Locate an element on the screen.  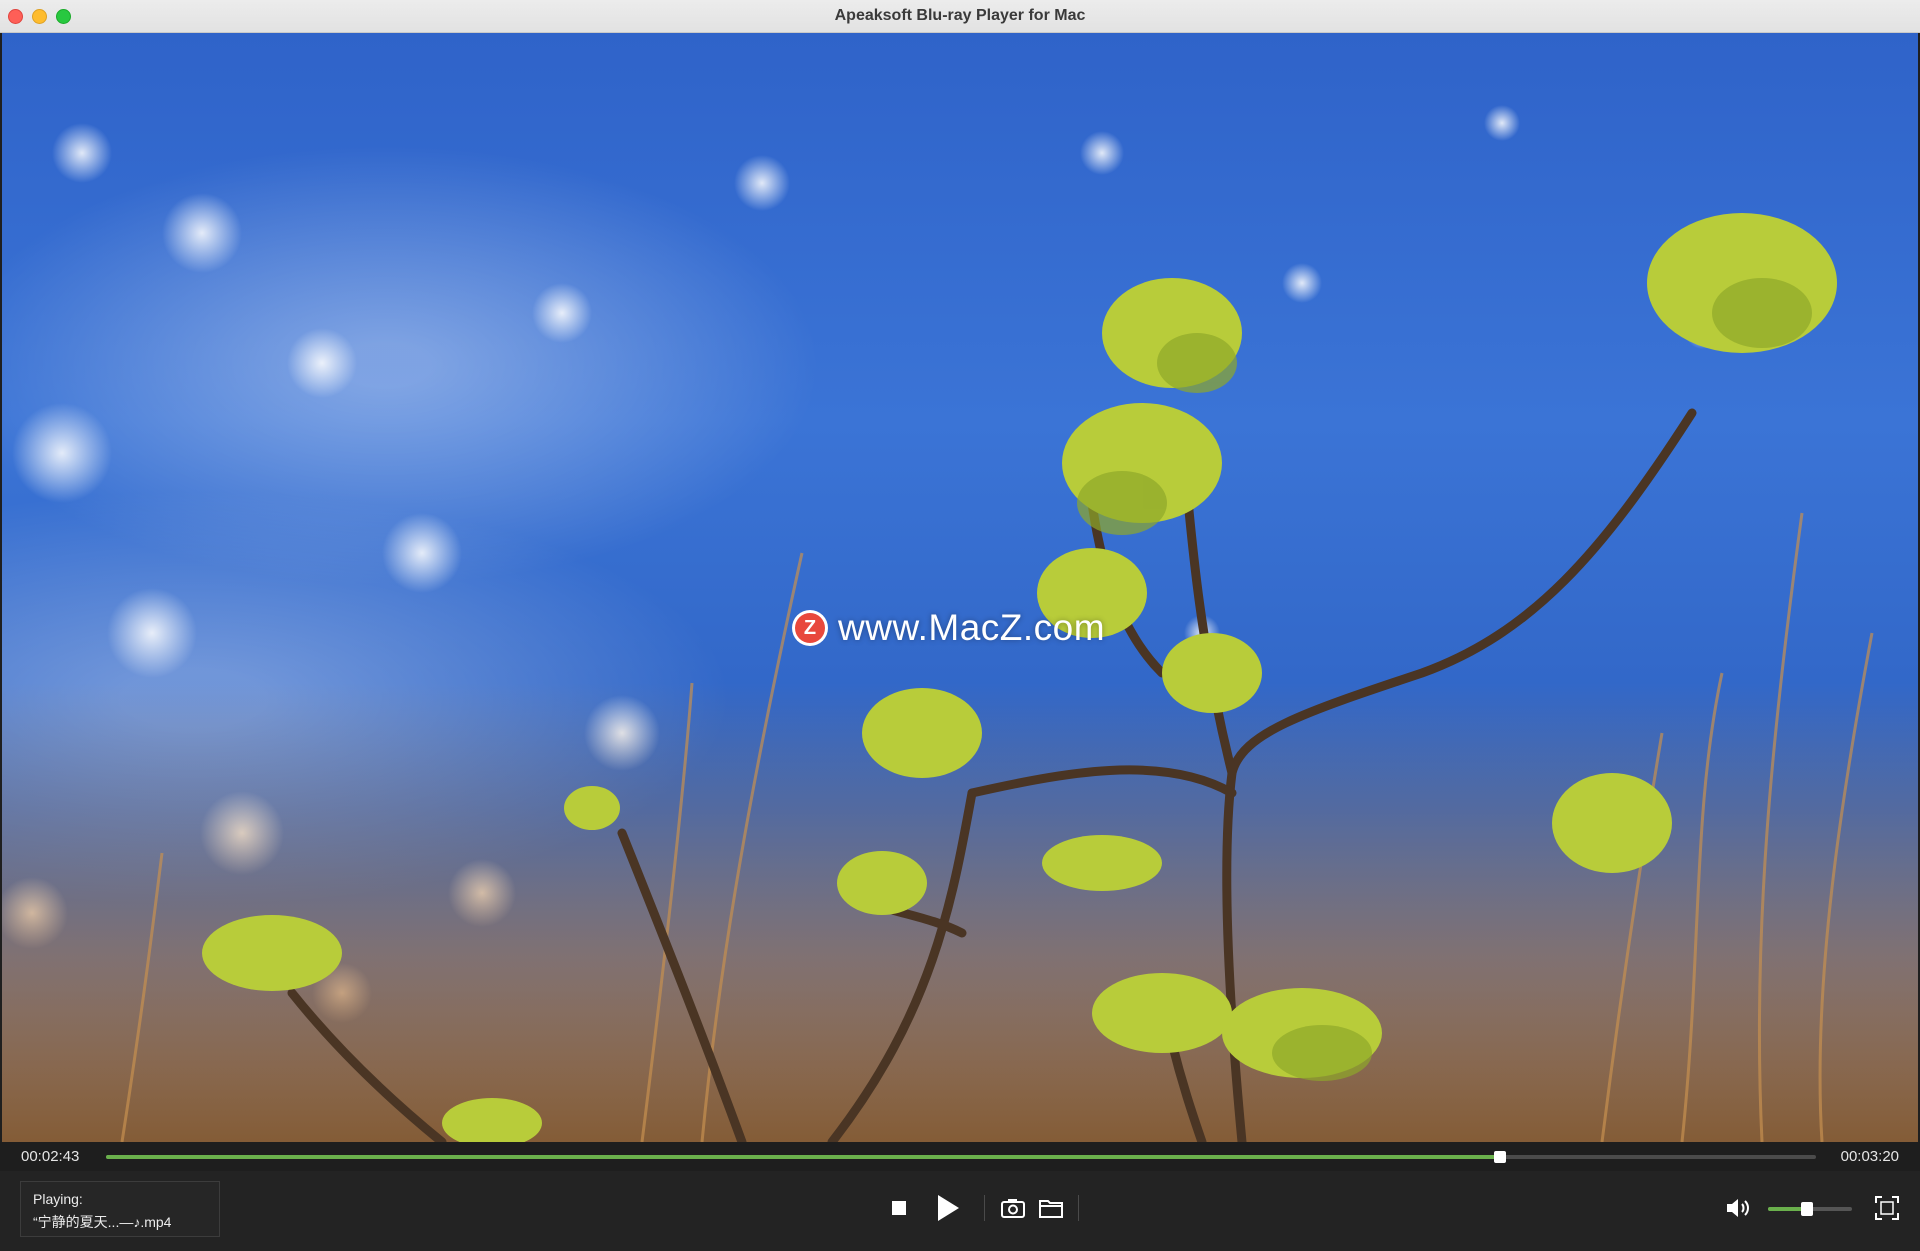
seek-bar is located at coordinates (961, 1157).